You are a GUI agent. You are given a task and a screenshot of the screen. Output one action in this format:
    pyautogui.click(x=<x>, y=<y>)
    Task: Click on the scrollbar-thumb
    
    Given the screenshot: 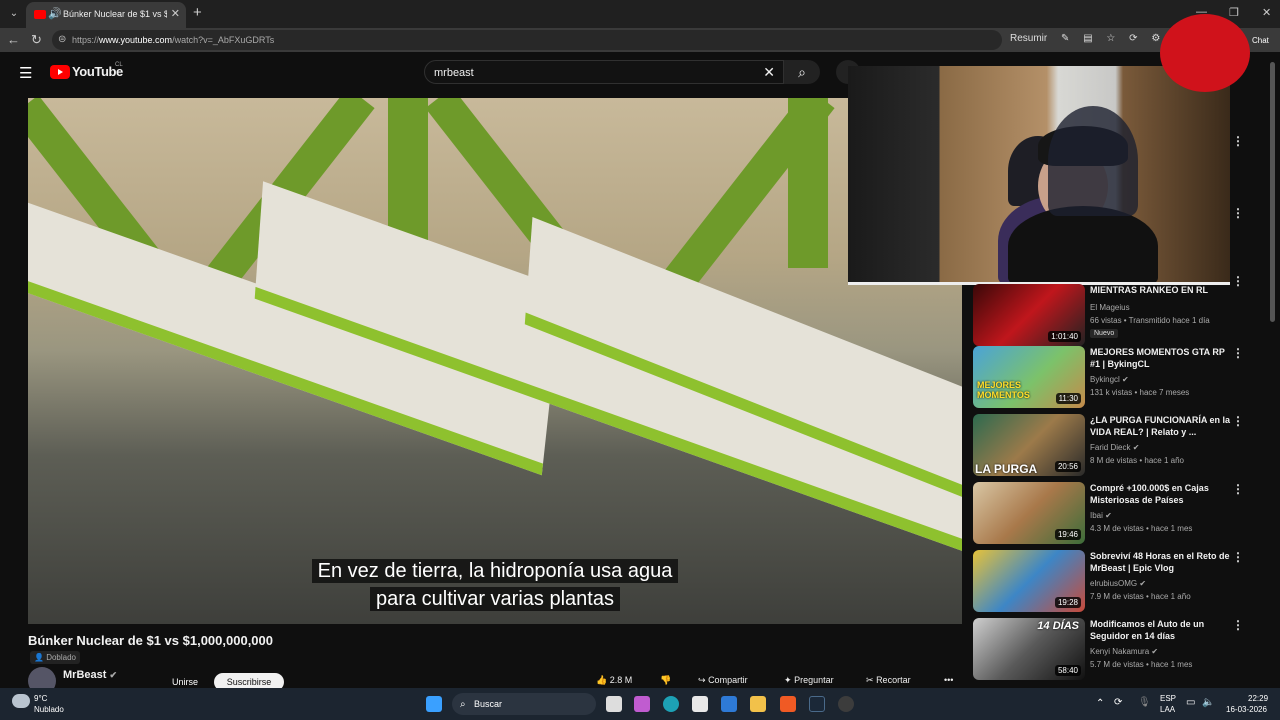 What is the action you would take?
    pyautogui.click(x=1272, y=192)
    